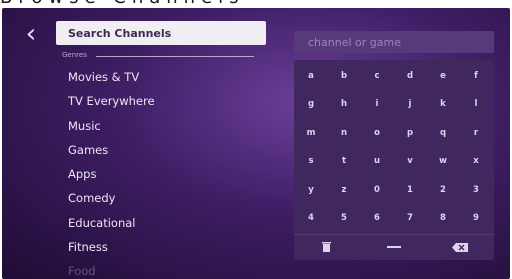  I want to click on backspace-icon, so click(460, 247).